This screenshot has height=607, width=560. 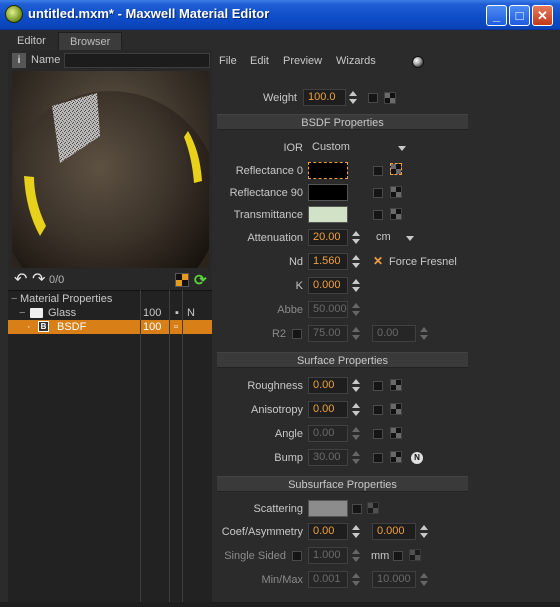 What do you see at coordinates (328, 261) in the screenshot?
I see `nd-input: 1.560` at bounding box center [328, 261].